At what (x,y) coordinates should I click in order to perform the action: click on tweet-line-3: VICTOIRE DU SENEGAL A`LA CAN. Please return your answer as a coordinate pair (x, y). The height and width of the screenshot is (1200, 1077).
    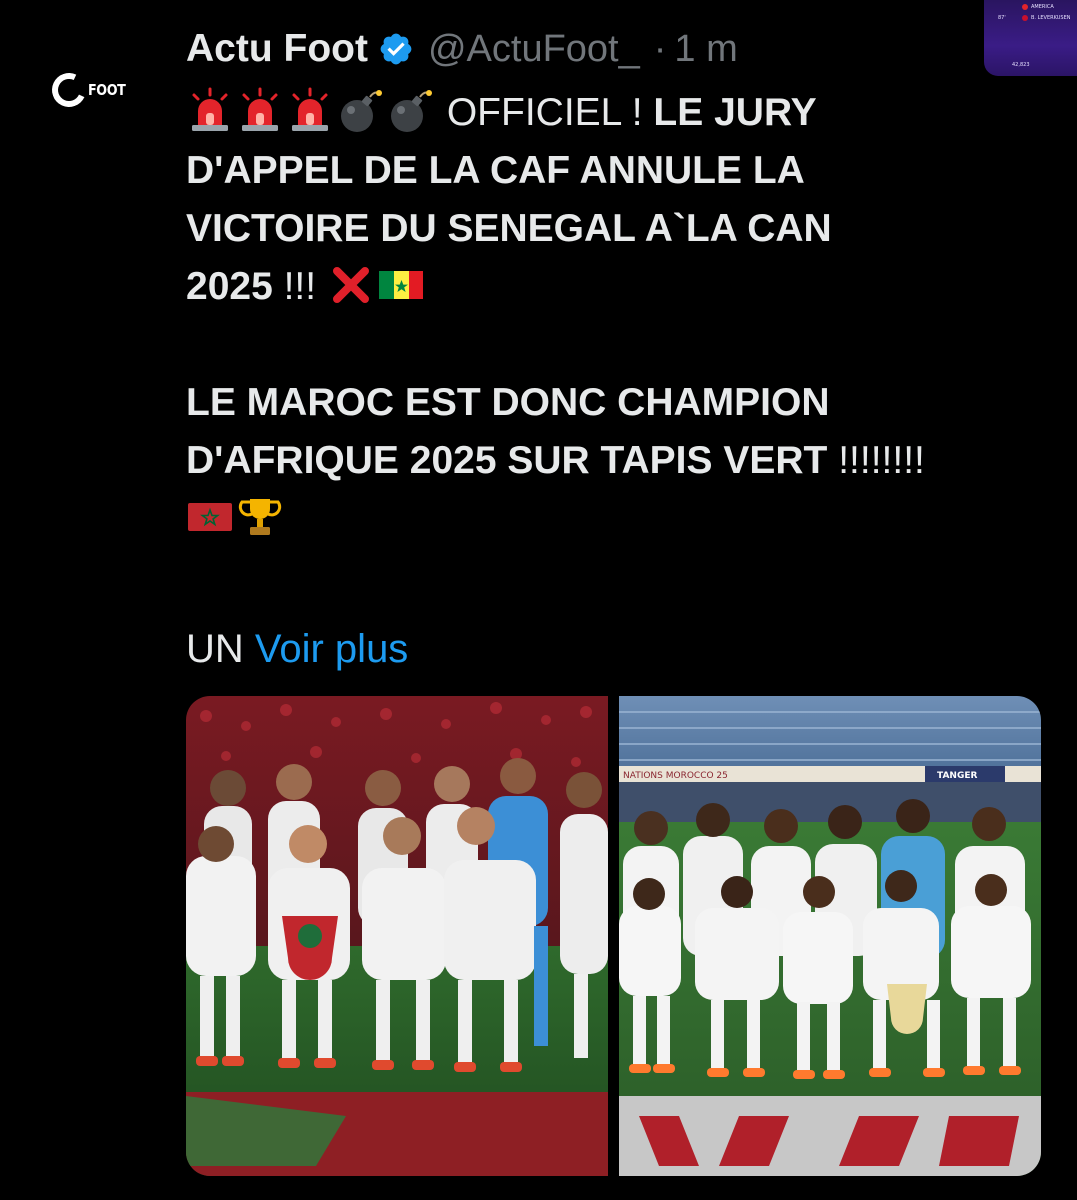
    Looking at the image, I should click on (509, 228).